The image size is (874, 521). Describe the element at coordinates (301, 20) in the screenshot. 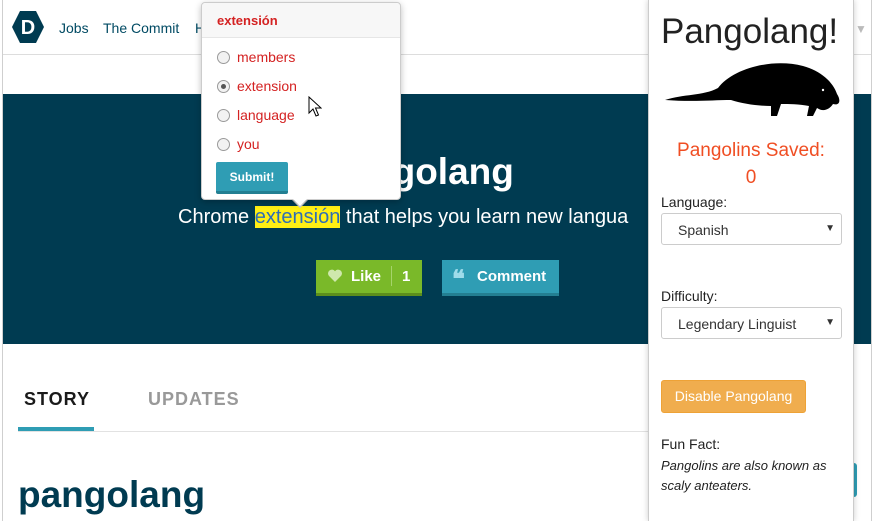

I see `popup-header: extensión` at that location.